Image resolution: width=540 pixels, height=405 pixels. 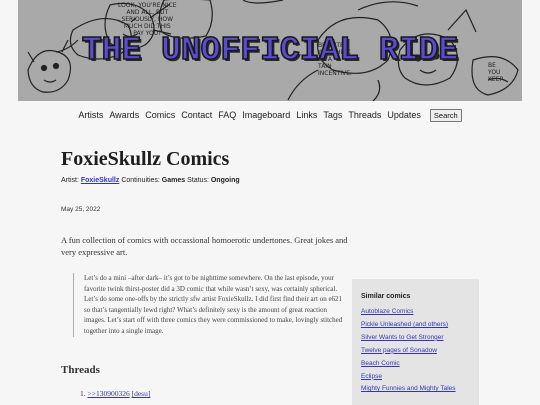 I want to click on similar-comic-item: Beach Comic, so click(x=420, y=364).